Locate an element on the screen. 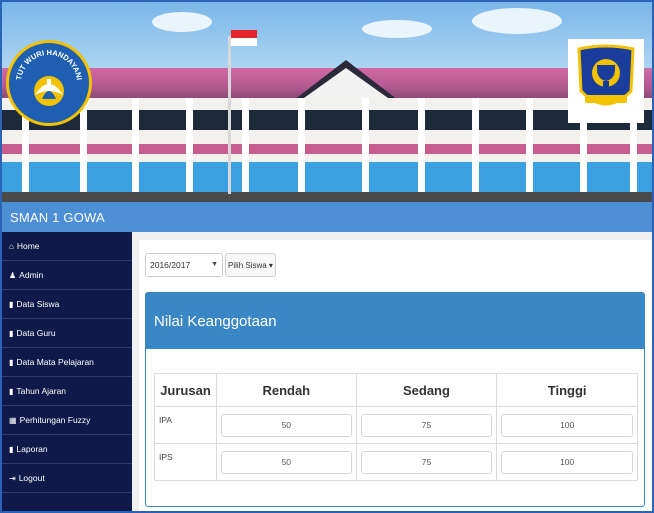  sidebar-item-tahun-ajaran: ▮ Tahun Ajaran is located at coordinates (67, 391).